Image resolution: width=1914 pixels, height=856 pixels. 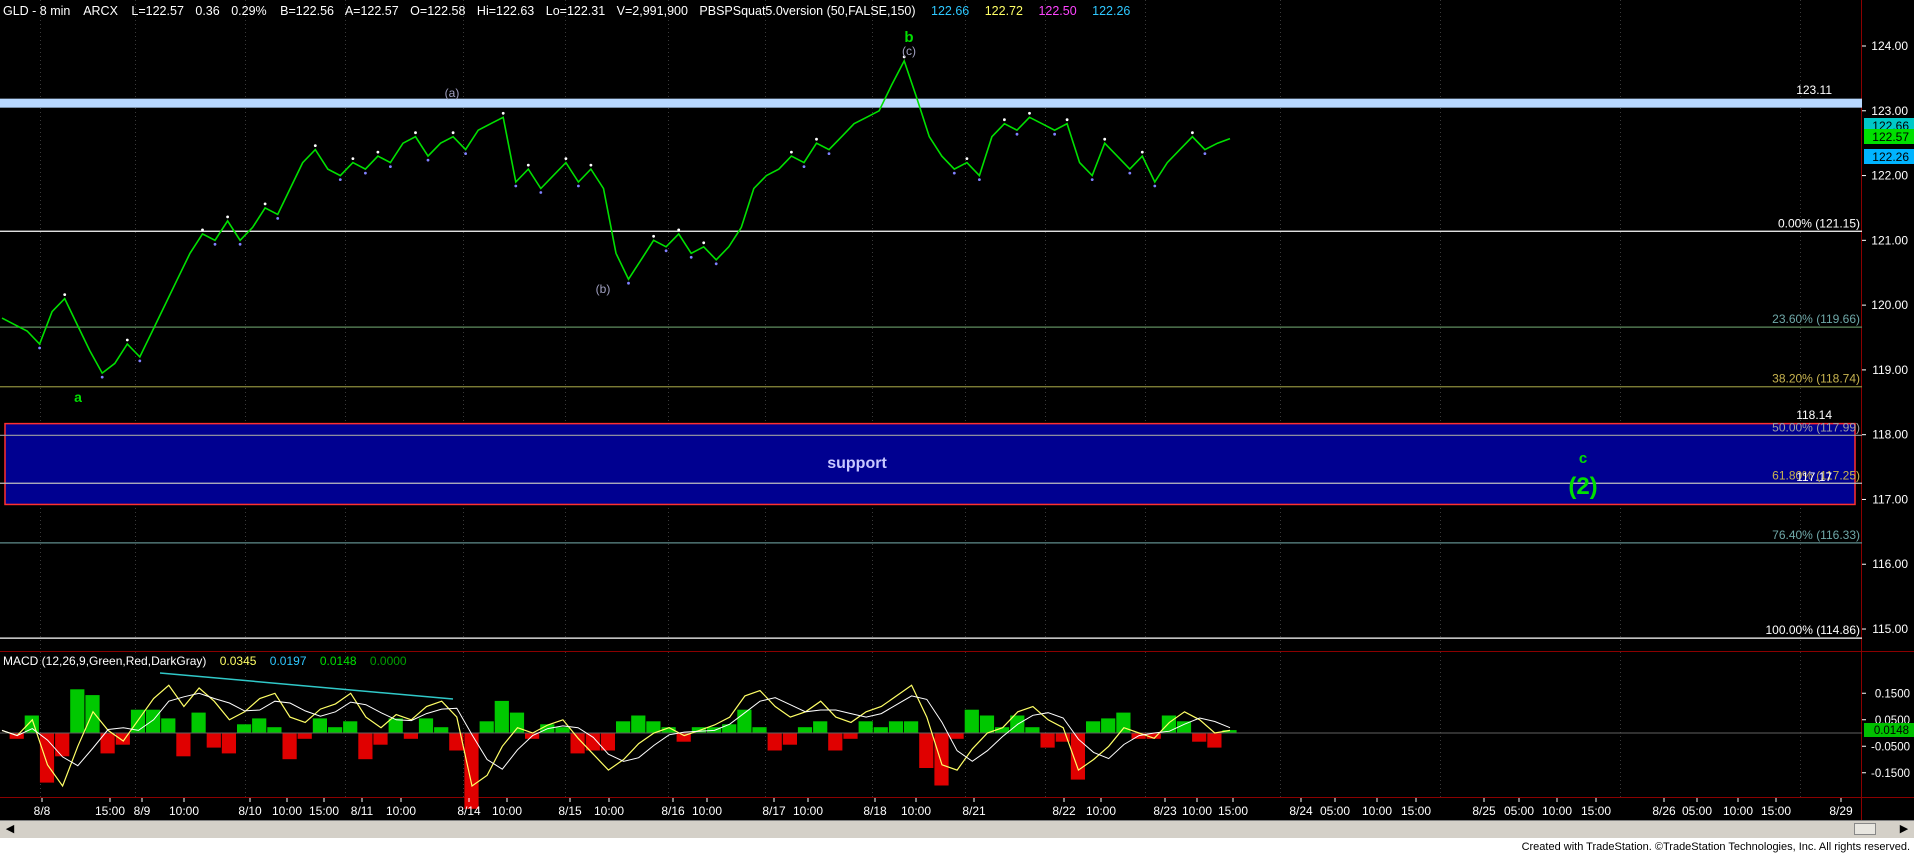 I want to click on scroll-thumb, so click(x=1865, y=829).